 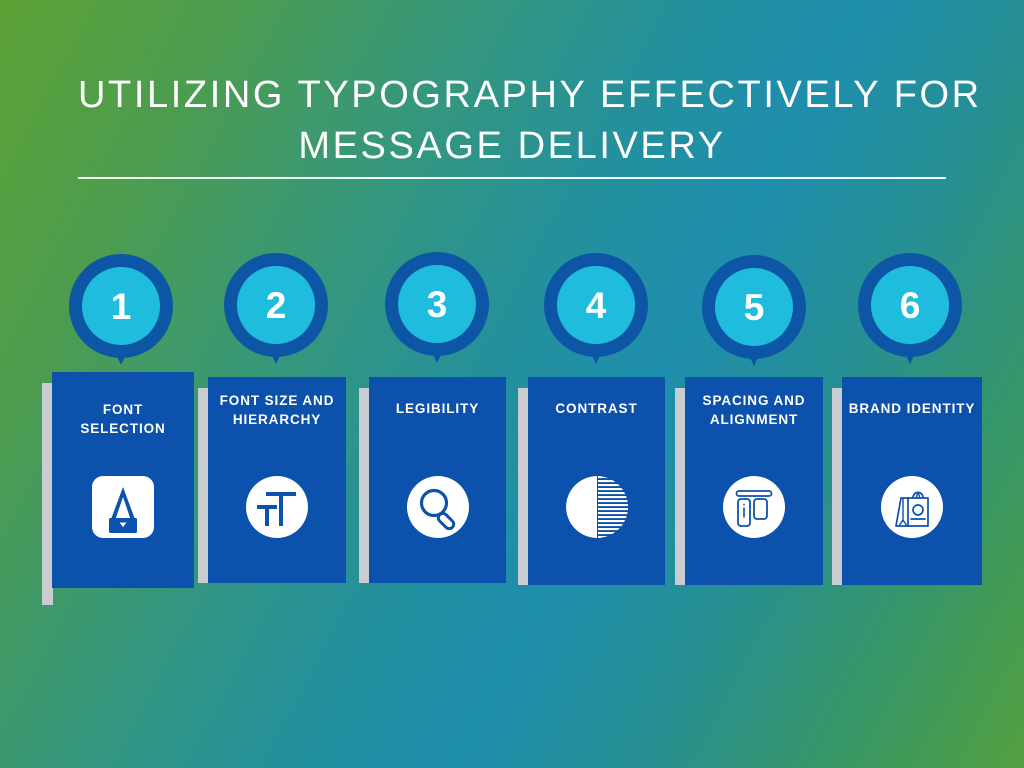 I want to click on step-card-6: BRAND IDENTITY, so click(x=912, y=481).